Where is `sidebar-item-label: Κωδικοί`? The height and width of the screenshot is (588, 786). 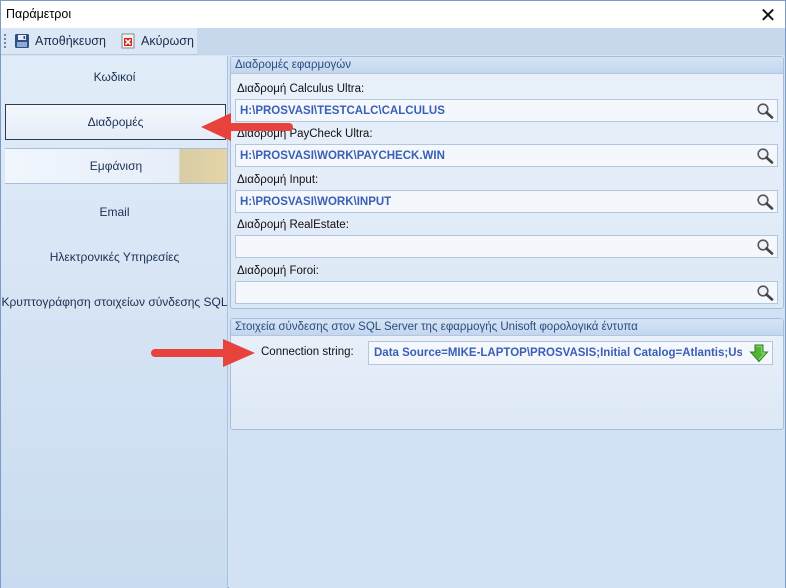
sidebar-item-label: Κωδικοί is located at coordinates (114, 77).